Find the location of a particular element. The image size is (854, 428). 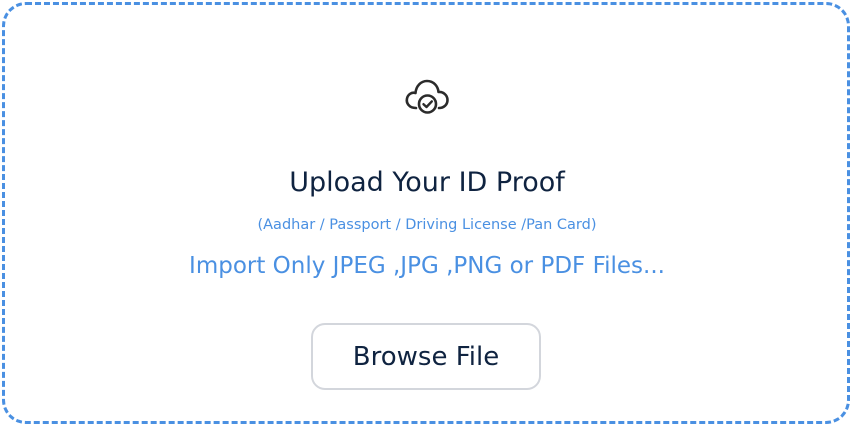

cloud-check-icon is located at coordinates (427, 96).